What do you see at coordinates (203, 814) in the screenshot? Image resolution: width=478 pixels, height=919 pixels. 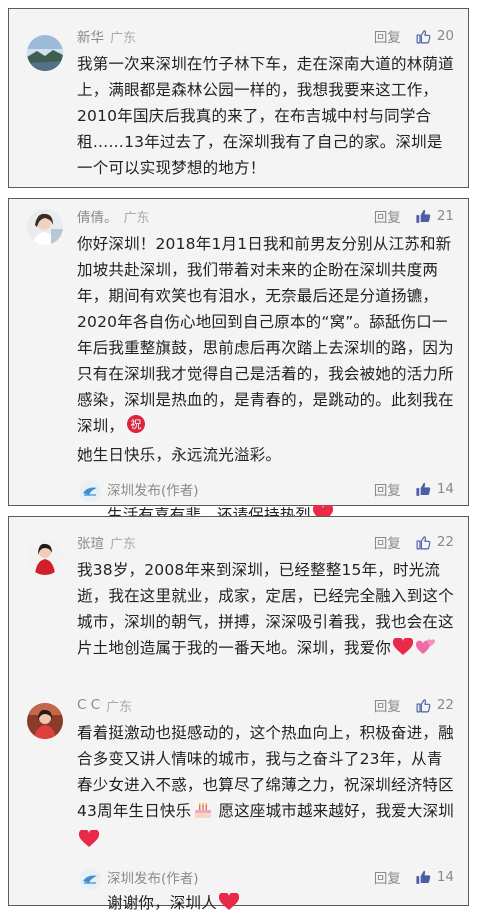 I see `cake-emoji` at bounding box center [203, 814].